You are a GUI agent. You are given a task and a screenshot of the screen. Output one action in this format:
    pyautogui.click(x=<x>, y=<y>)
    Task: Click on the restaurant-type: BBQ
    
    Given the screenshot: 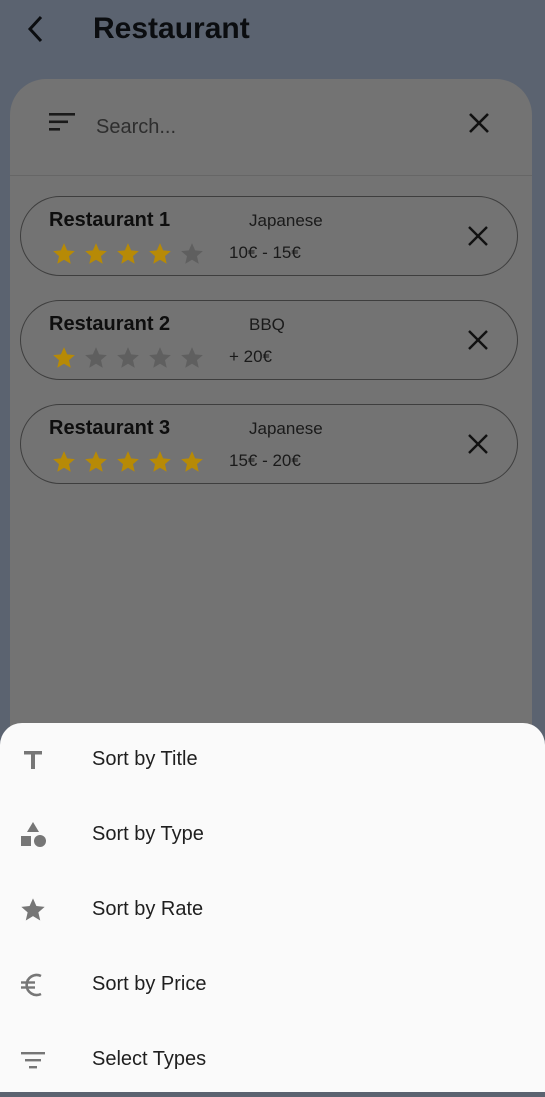 What is the action you would take?
    pyautogui.click(x=267, y=324)
    